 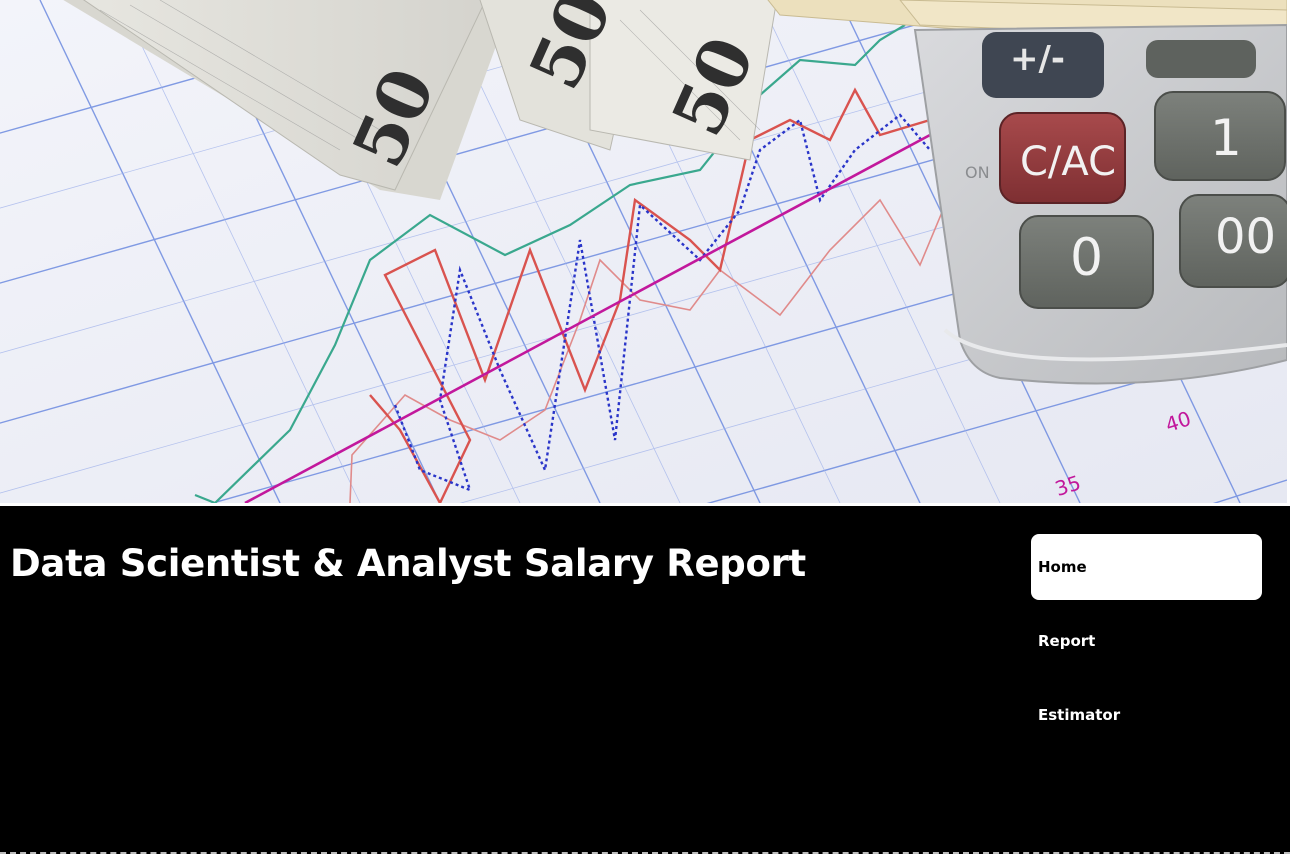 What do you see at coordinates (1146, 641) in the screenshot?
I see `nav-item-report: Report` at bounding box center [1146, 641].